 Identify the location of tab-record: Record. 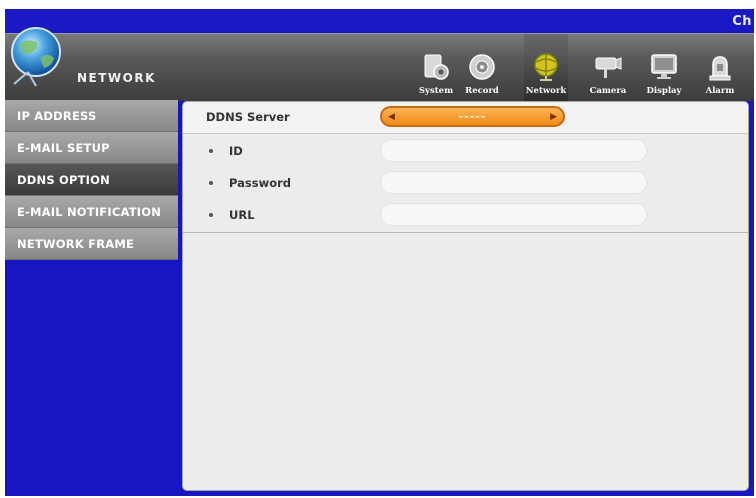
(482, 67).